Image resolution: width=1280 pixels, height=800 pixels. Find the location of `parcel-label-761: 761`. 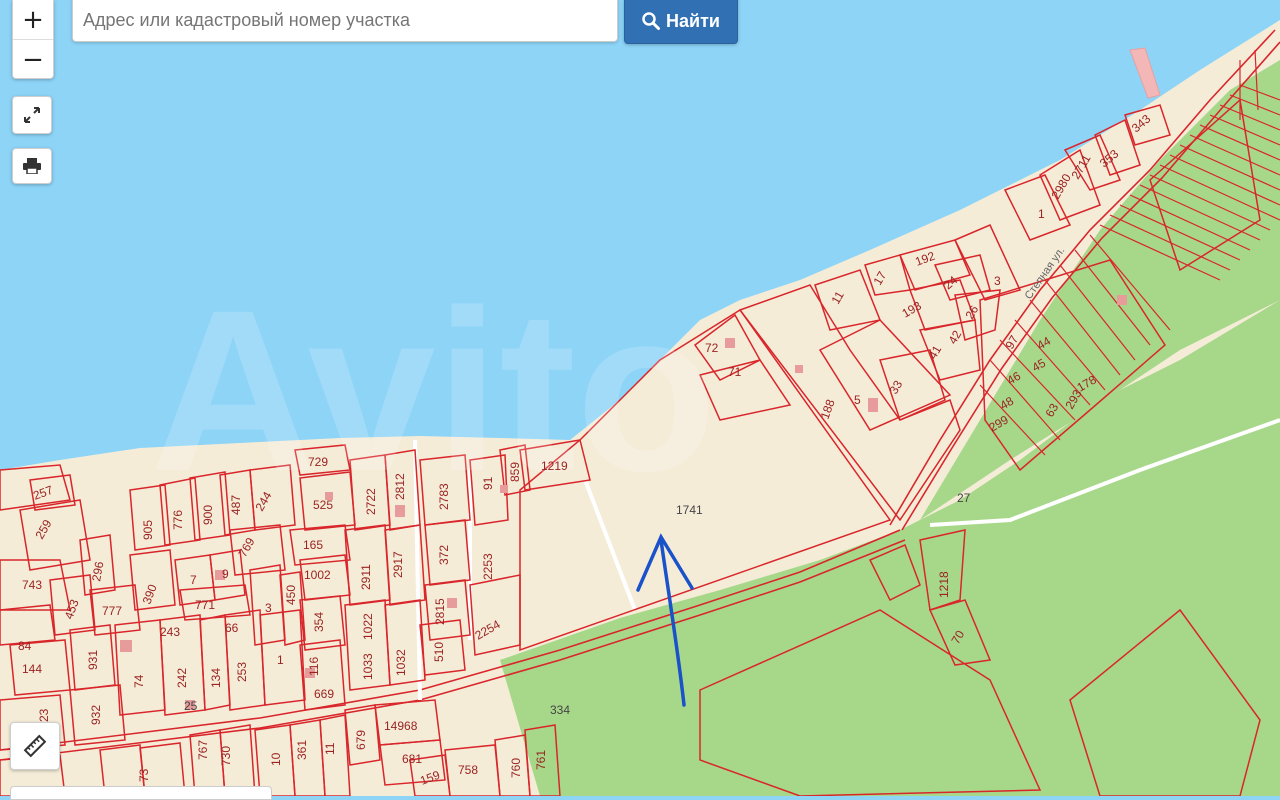

parcel-label-761: 761 is located at coordinates (541, 760).